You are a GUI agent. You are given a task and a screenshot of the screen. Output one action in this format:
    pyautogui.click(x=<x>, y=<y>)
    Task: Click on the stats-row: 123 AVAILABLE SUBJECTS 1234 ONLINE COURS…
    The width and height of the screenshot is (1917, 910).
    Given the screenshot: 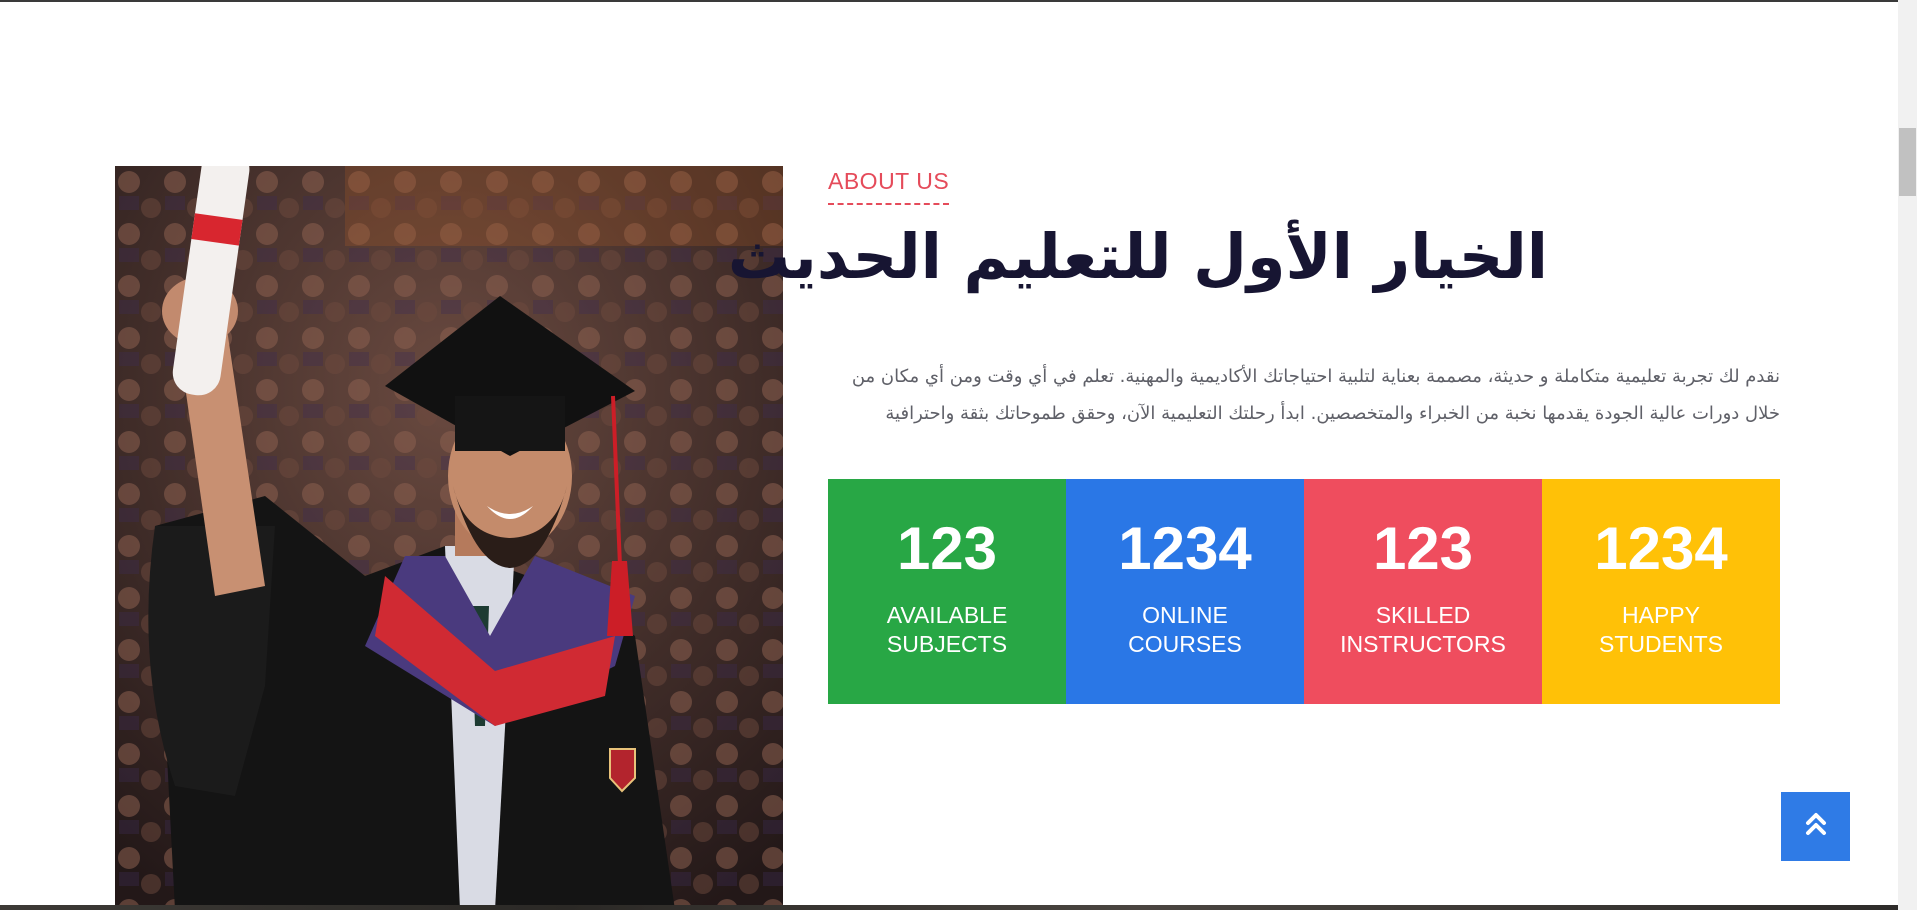 What is the action you would take?
    pyautogui.click(x=1304, y=591)
    